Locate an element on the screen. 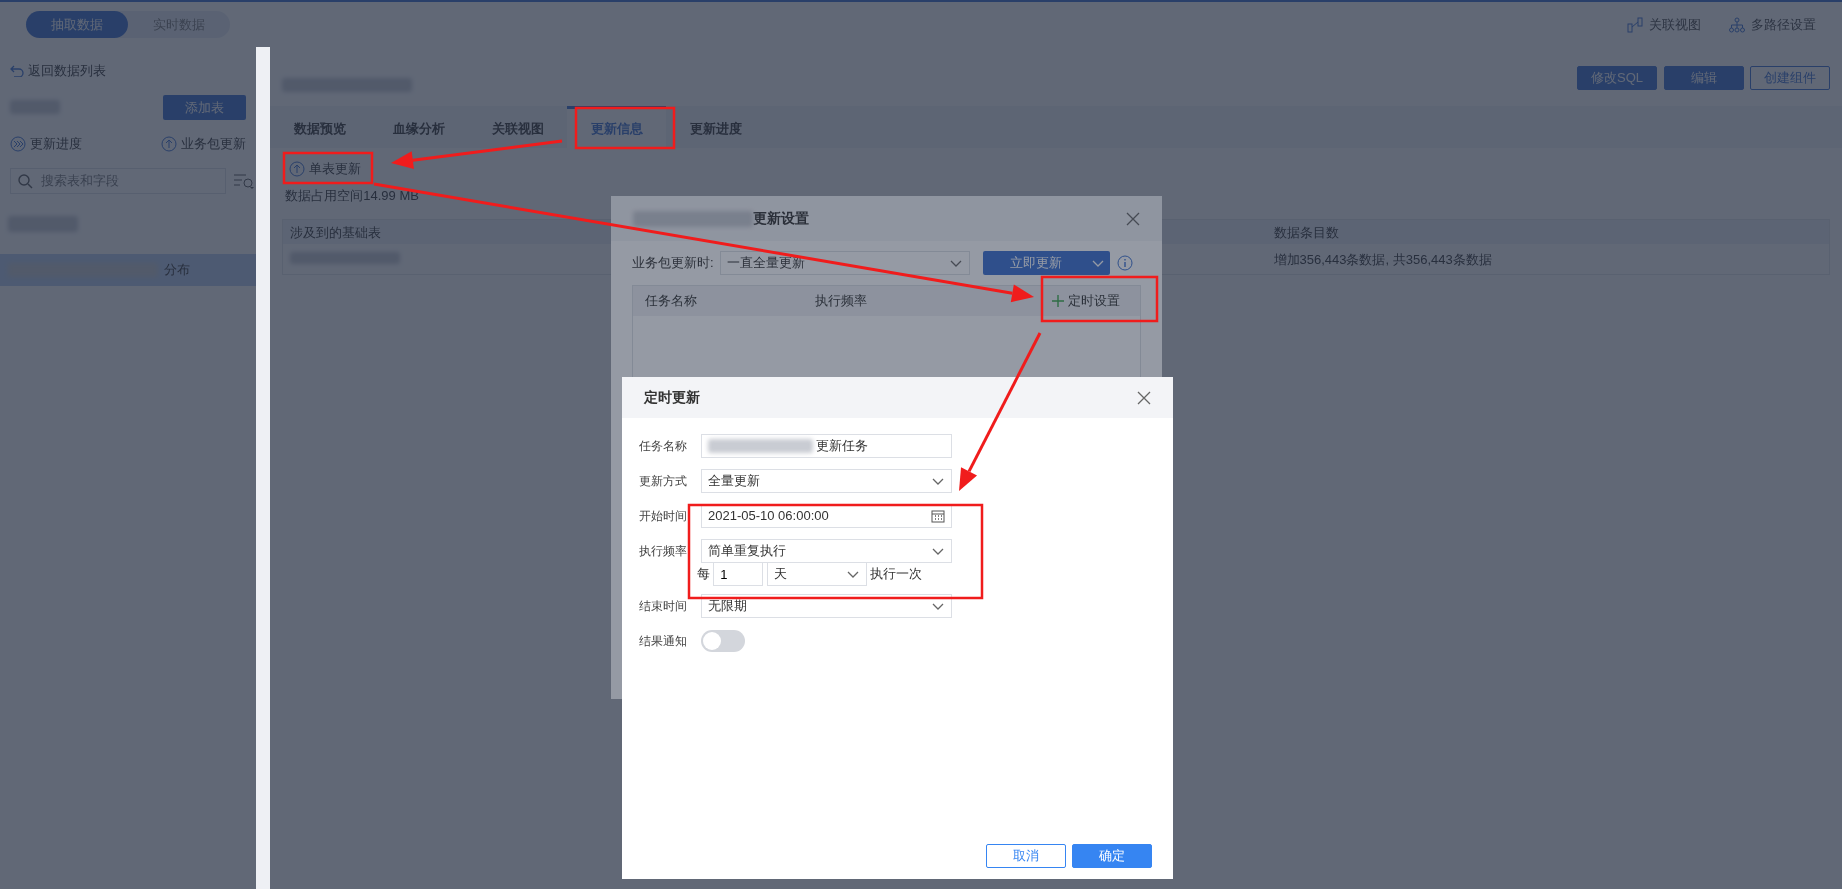 The height and width of the screenshot is (889, 1842). confirm-button: 确定 is located at coordinates (1112, 856).